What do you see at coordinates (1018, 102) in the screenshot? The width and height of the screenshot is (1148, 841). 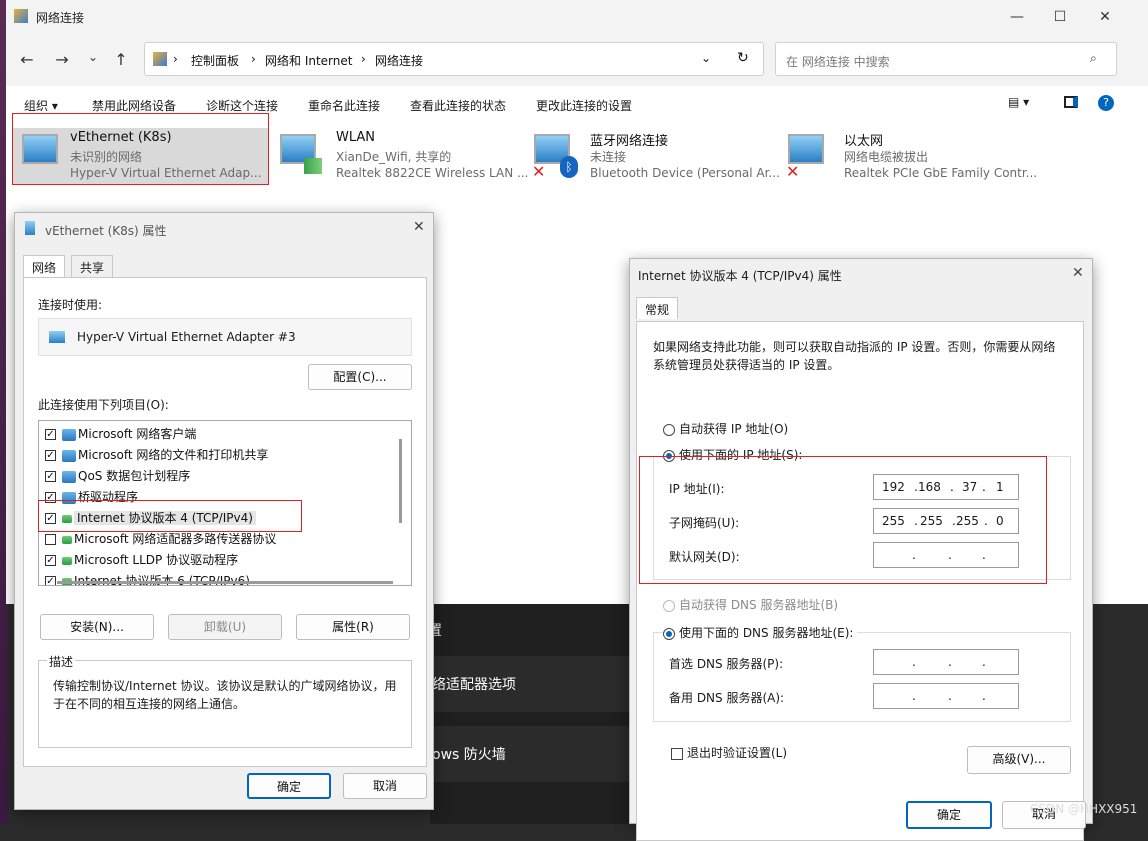 I see `view-options-icon: ▤ ▾` at bounding box center [1018, 102].